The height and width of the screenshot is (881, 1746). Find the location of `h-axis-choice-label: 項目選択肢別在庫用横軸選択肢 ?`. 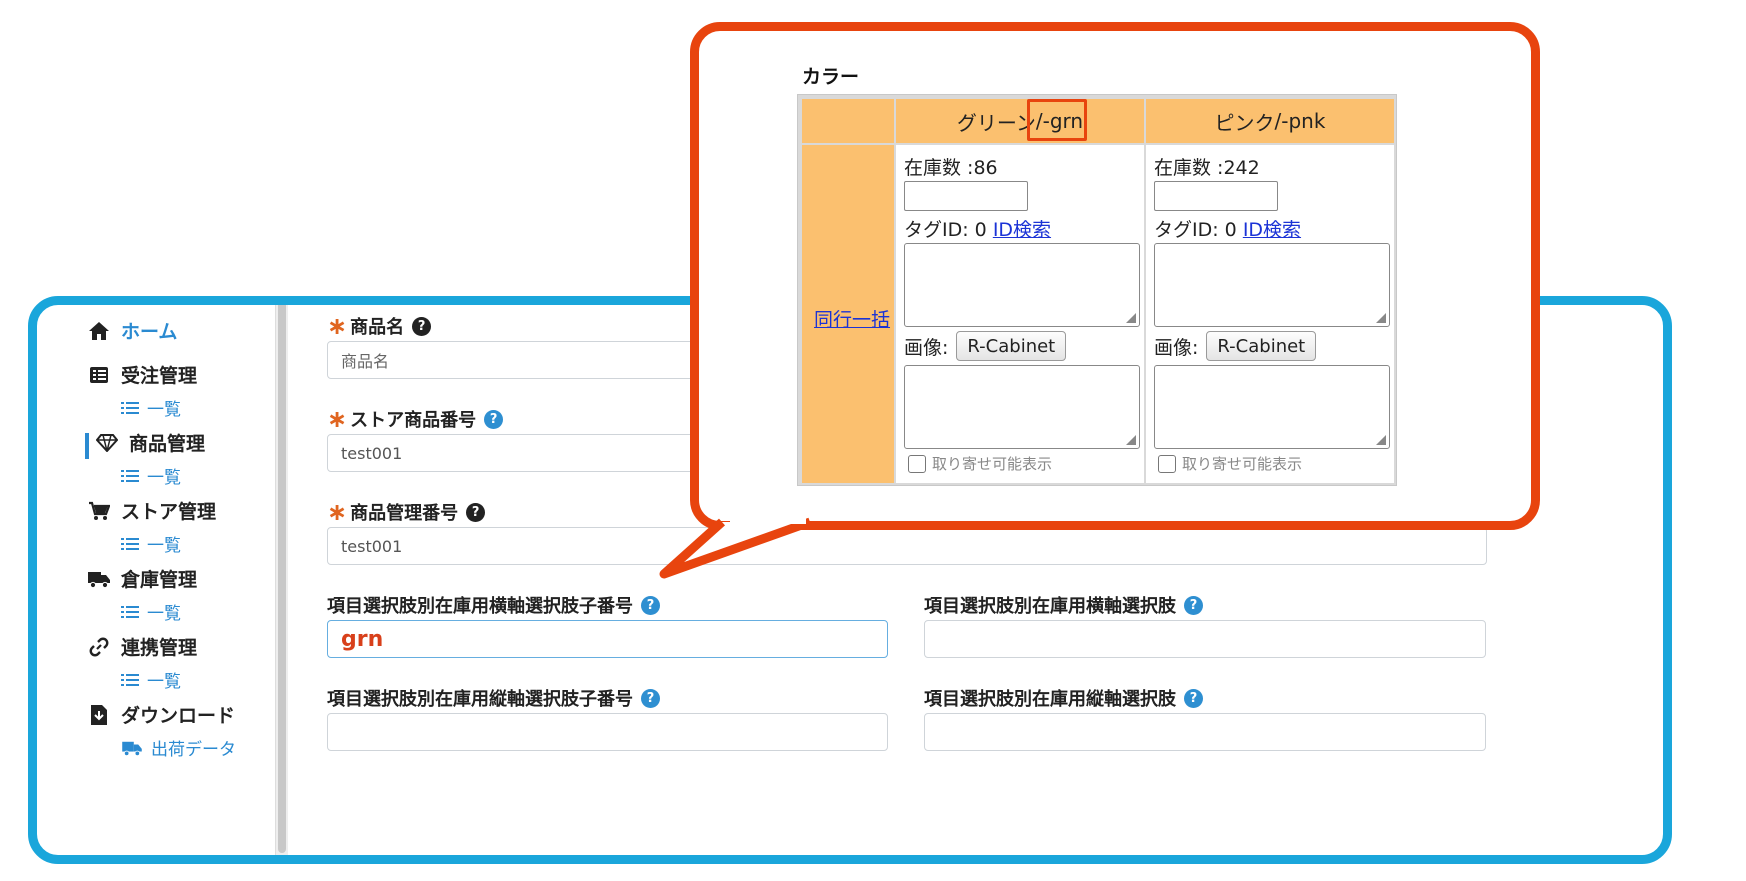

h-axis-choice-label: 項目選択肢別在庫用横軸選択肢 ? is located at coordinates (1063, 605).